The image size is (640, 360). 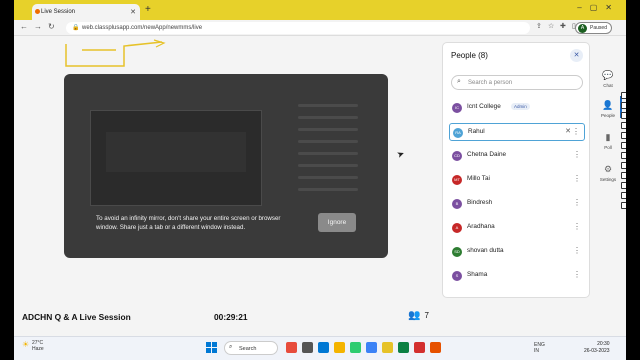 I want to click on search-placeholder: Search a person, so click(x=490, y=83).